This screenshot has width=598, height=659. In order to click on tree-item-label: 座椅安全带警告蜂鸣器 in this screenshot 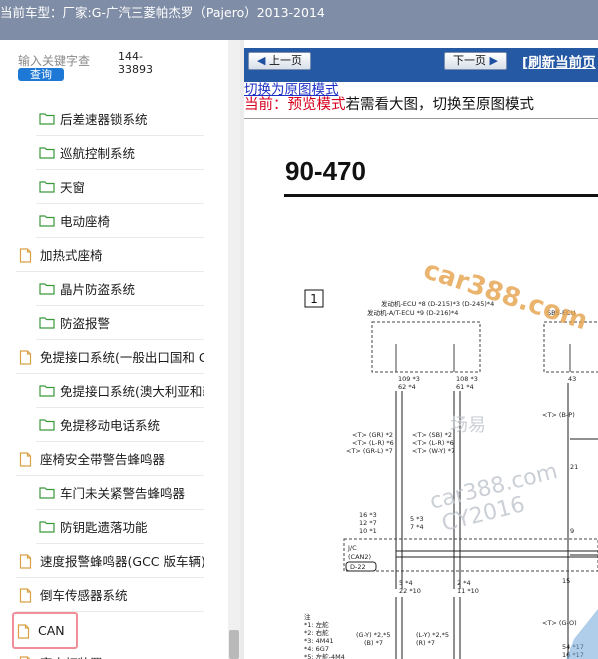, I will do `click(103, 459)`.